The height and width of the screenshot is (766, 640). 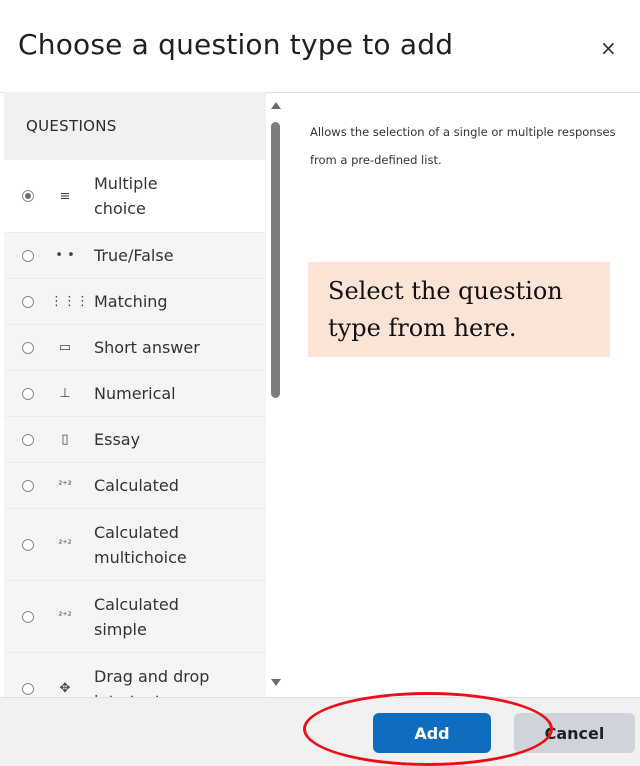 I want to click on option-essay: ▯ Essay, so click(x=135, y=440).